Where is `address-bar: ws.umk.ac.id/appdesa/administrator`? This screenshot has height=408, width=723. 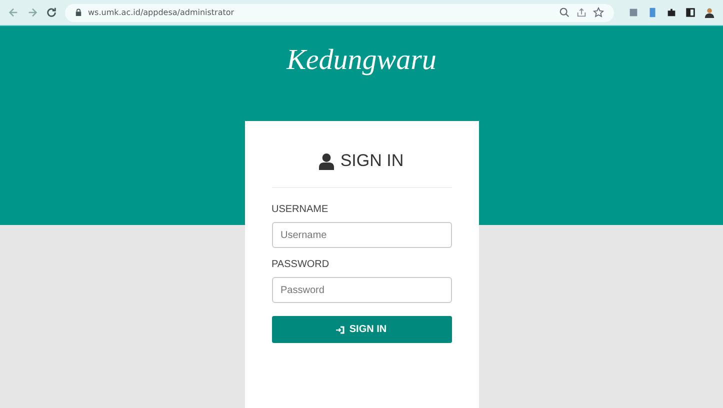
address-bar: ws.umk.ac.id/appdesa/administrator is located at coordinates (339, 13).